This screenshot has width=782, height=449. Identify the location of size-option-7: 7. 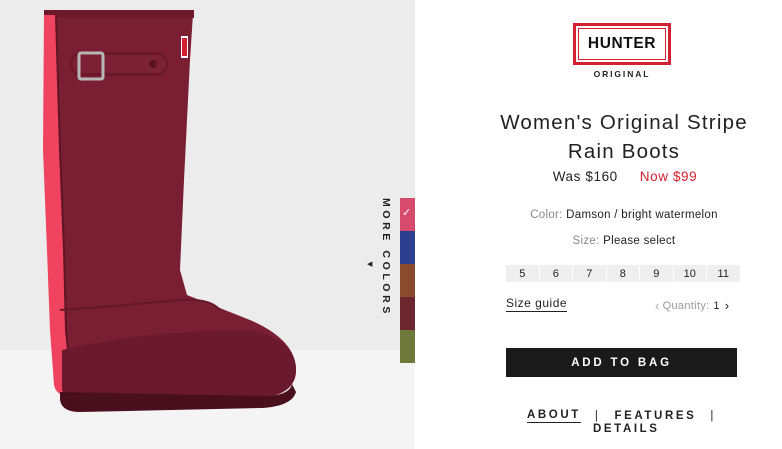
(589, 273).